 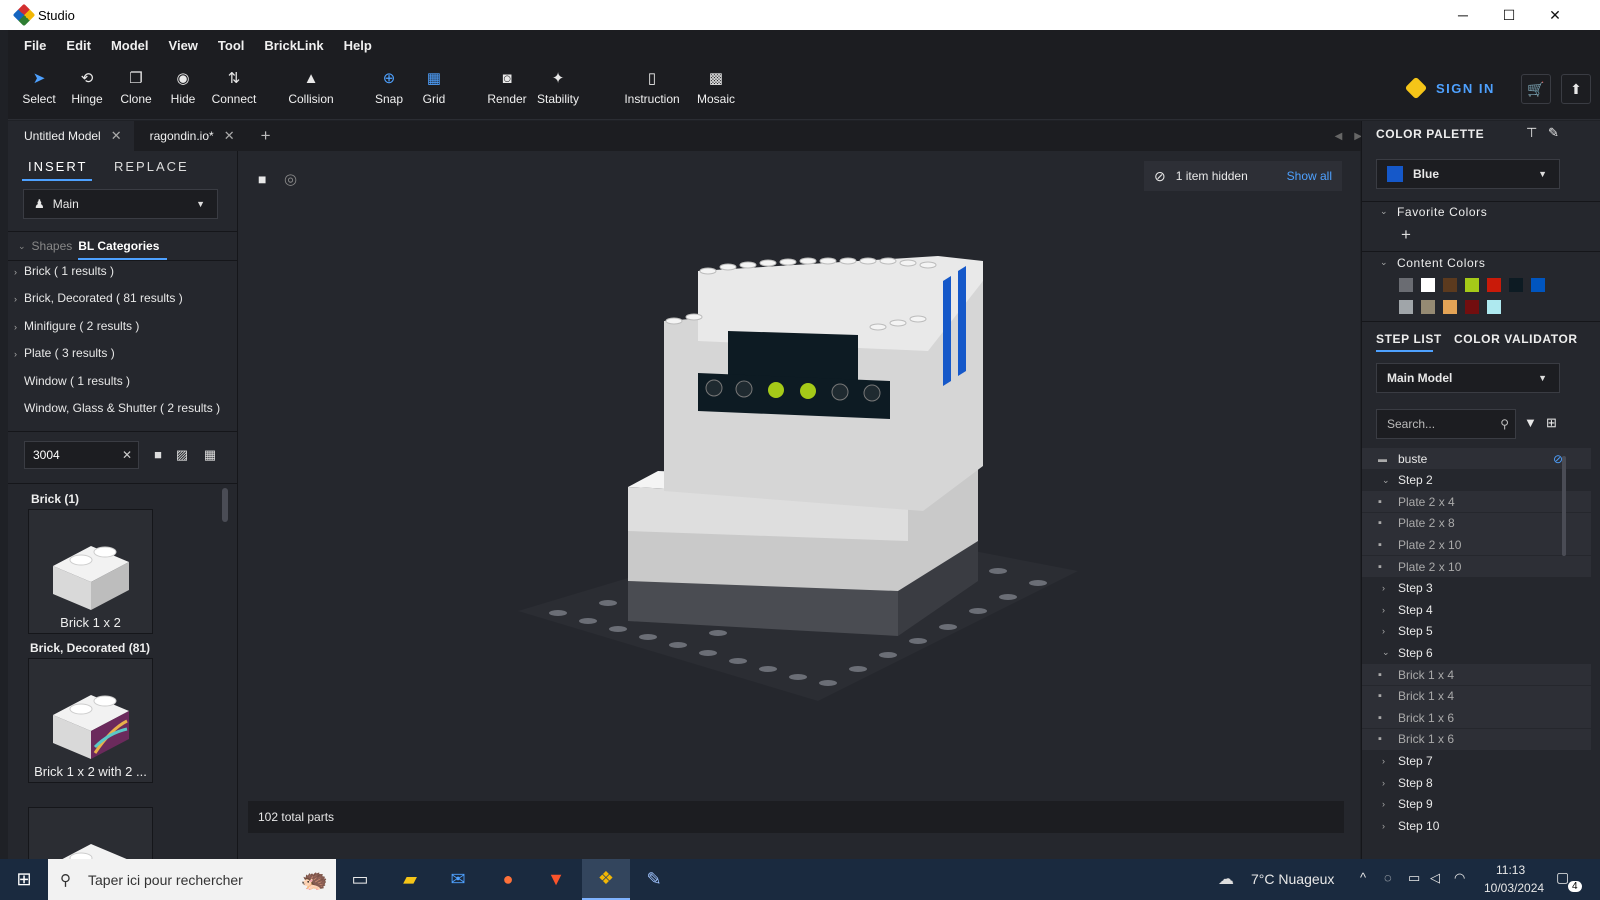 I want to click on show-all-link: Show all, so click(x=1309, y=176).